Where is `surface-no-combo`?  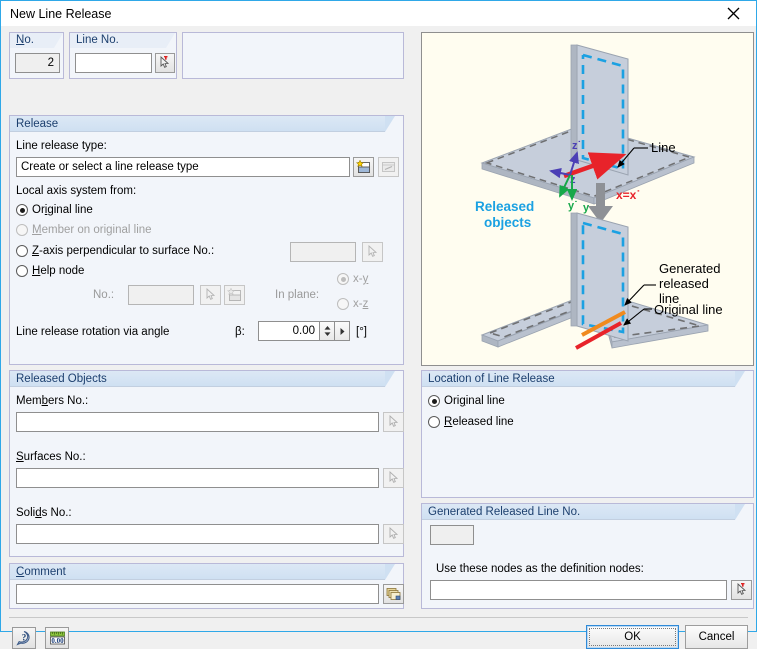
surface-no-combo is located at coordinates (323, 252).